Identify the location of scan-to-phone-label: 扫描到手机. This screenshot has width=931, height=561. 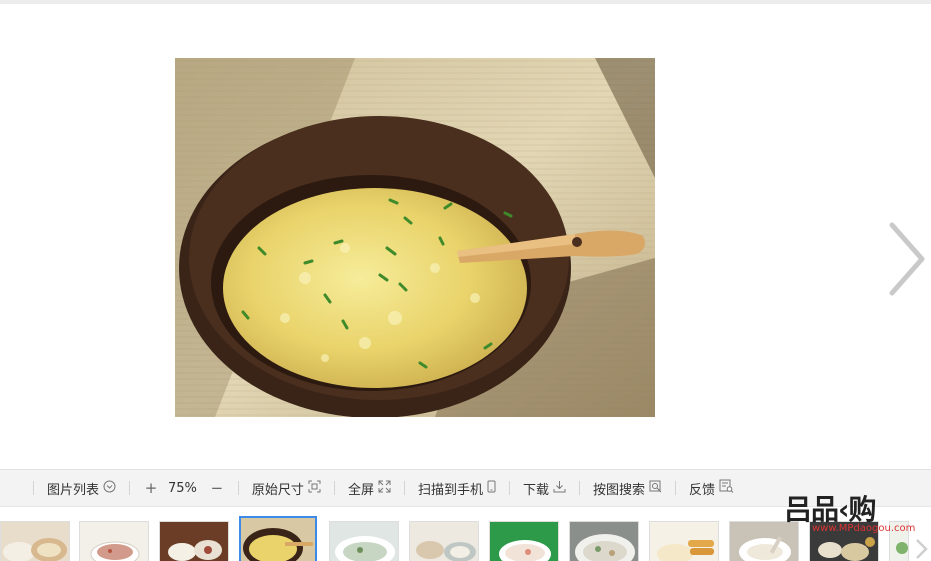
(450, 490).